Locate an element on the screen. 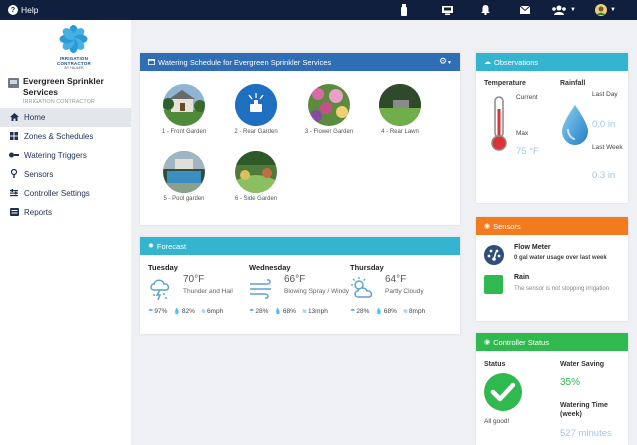 The image size is (637, 445). rain-chance: 97% is located at coordinates (161, 311).